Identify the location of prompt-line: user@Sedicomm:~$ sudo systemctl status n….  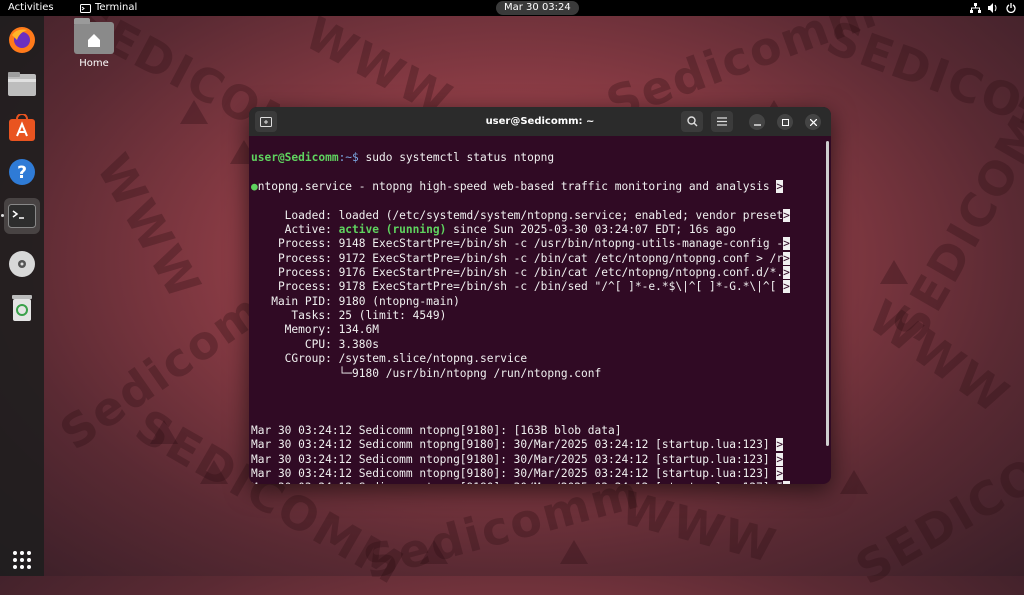
(537, 158).